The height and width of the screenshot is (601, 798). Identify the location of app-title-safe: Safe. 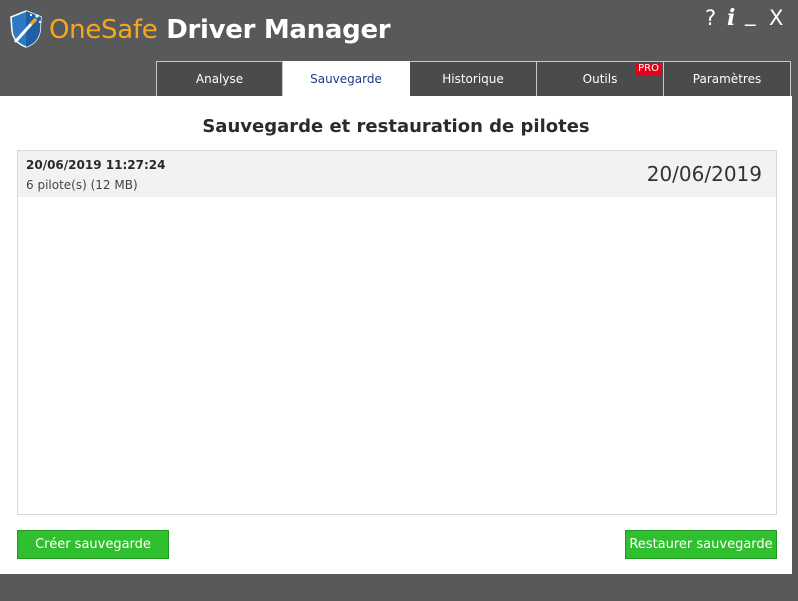
(129, 30).